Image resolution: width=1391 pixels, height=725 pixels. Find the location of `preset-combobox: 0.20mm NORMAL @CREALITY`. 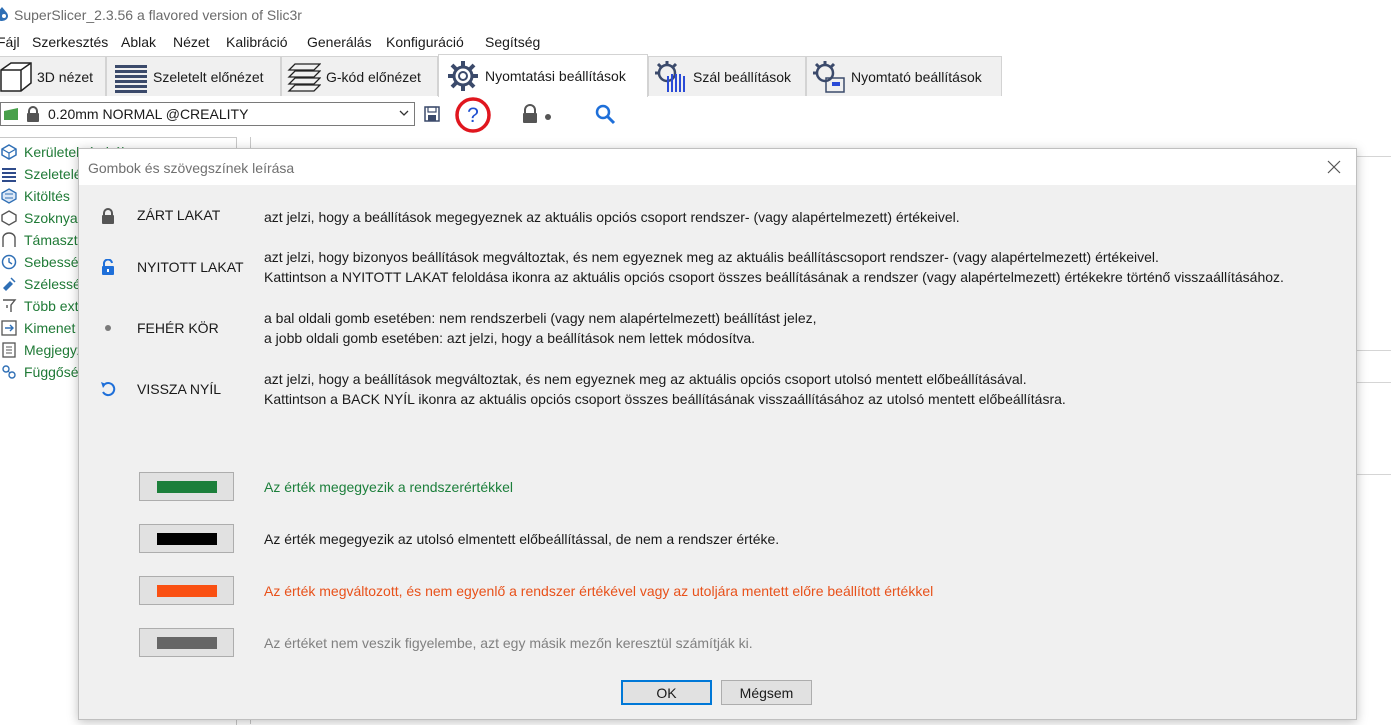

preset-combobox: 0.20mm NORMAL @CREALITY is located at coordinates (207, 114).